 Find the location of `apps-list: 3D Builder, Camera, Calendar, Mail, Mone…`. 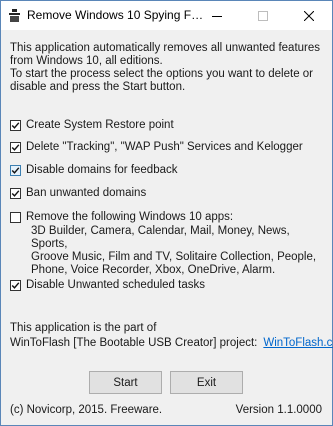

apps-list: 3D Builder, Camera, Calendar, Mail, Mone… is located at coordinates (179, 251).